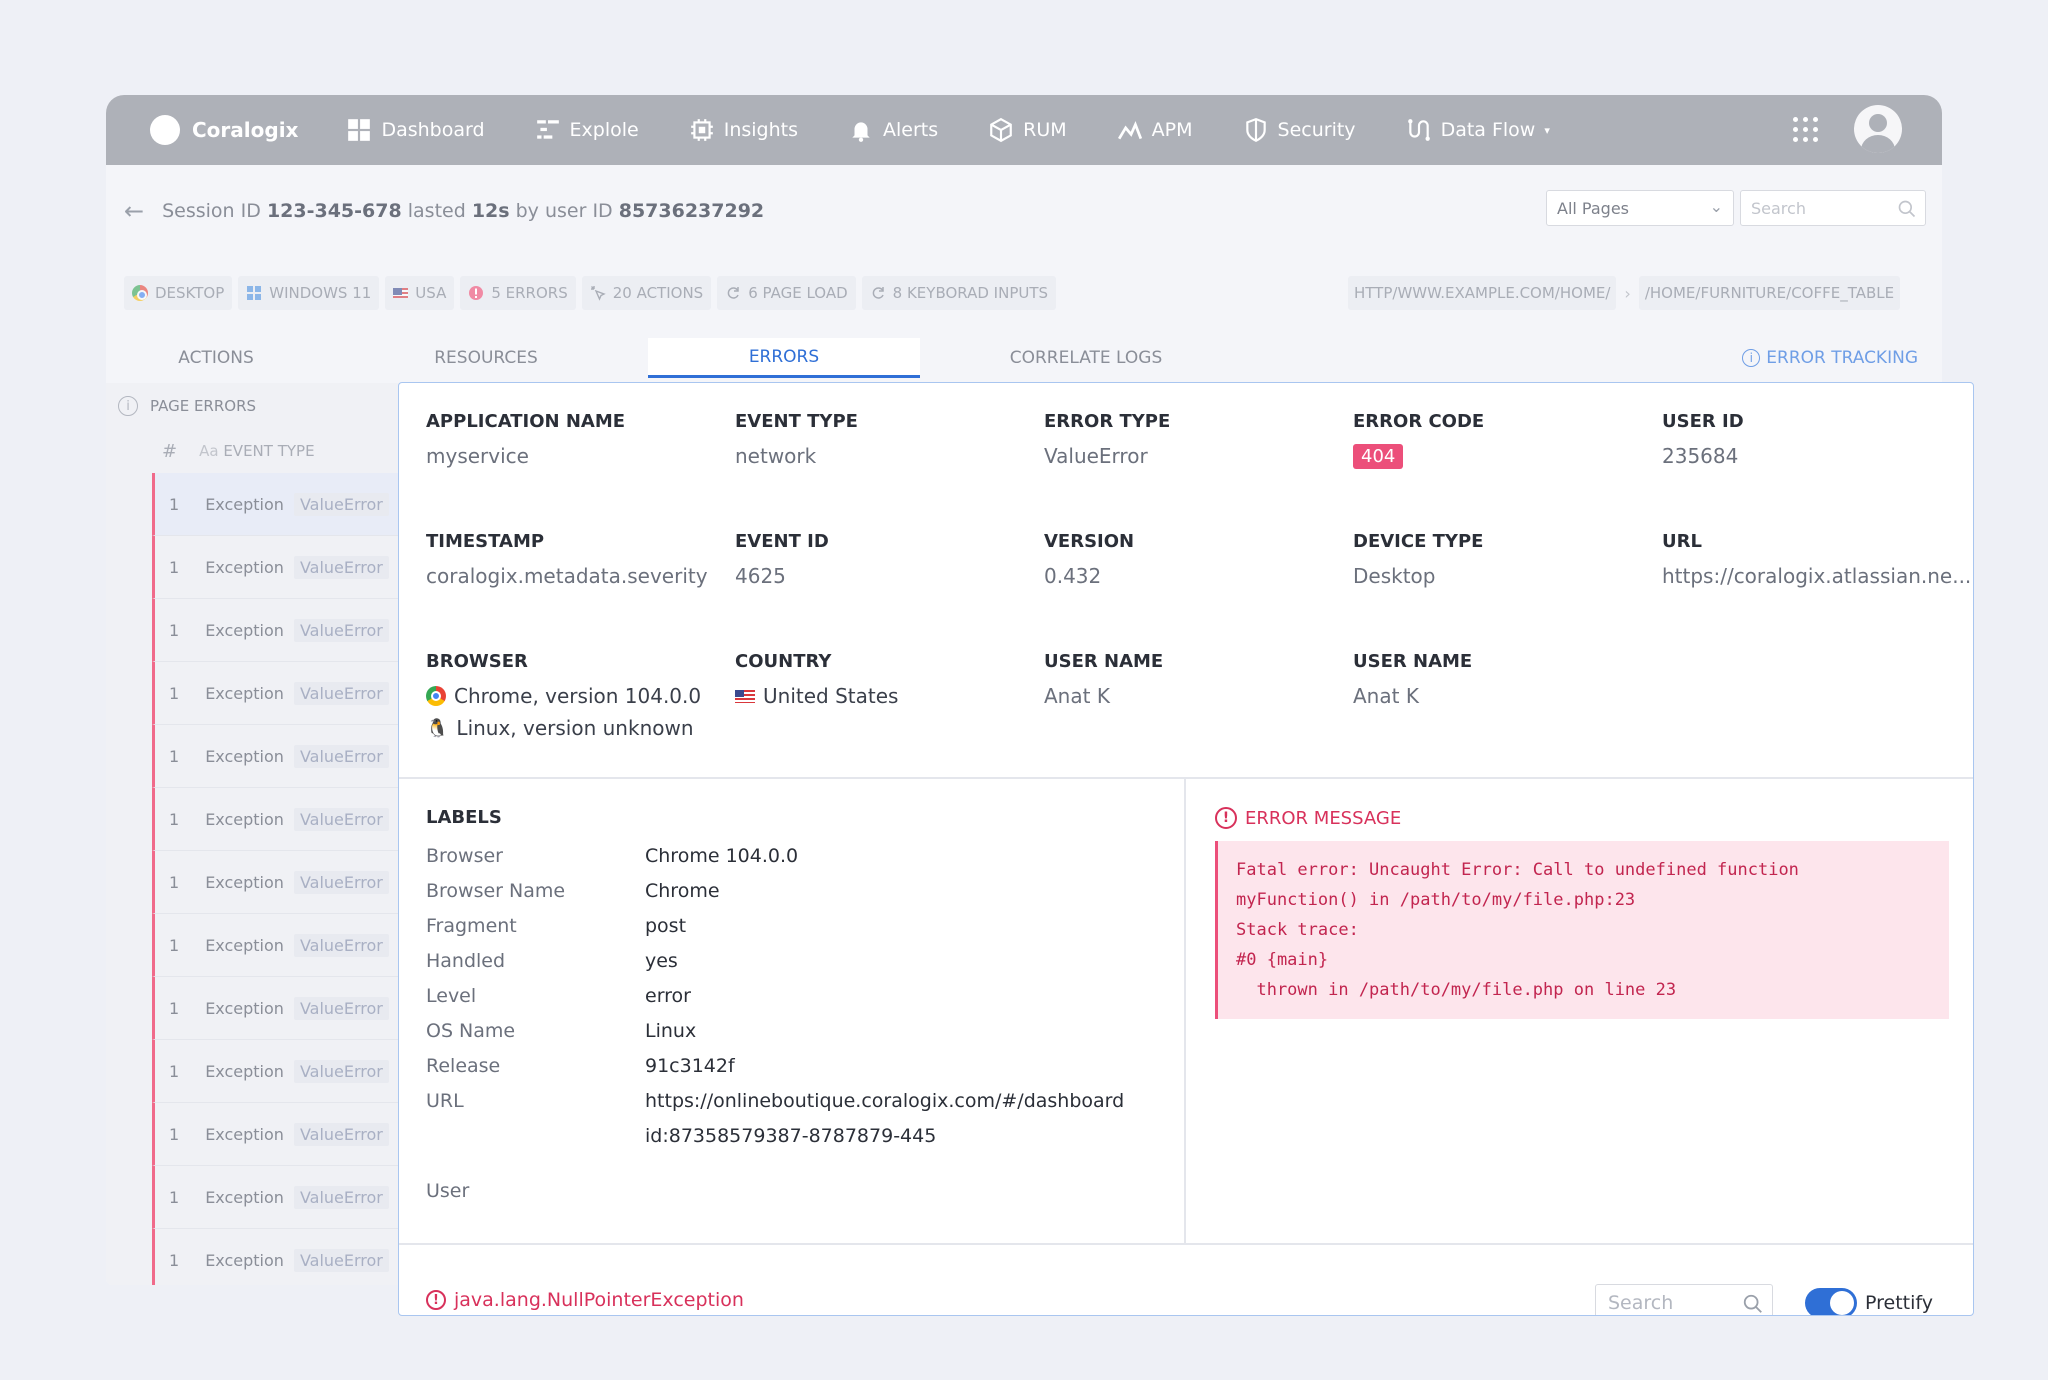 The image size is (2048, 1380). I want to click on label-row: Handled yes, so click(775, 960).